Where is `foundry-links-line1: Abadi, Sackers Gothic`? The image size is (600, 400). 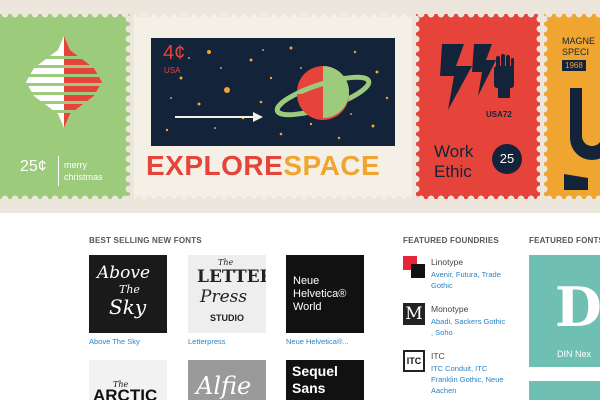
foundry-links-line1: Abadi, Sackers Gothic is located at coordinates (468, 321).